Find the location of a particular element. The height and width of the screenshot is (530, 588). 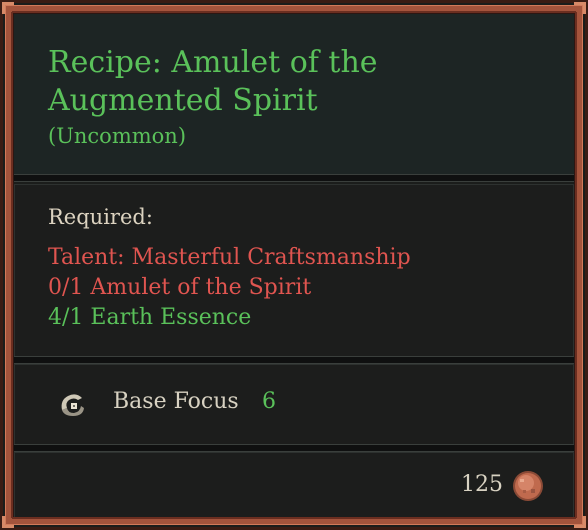

base-focus-label: Base Focus is located at coordinates (176, 401).